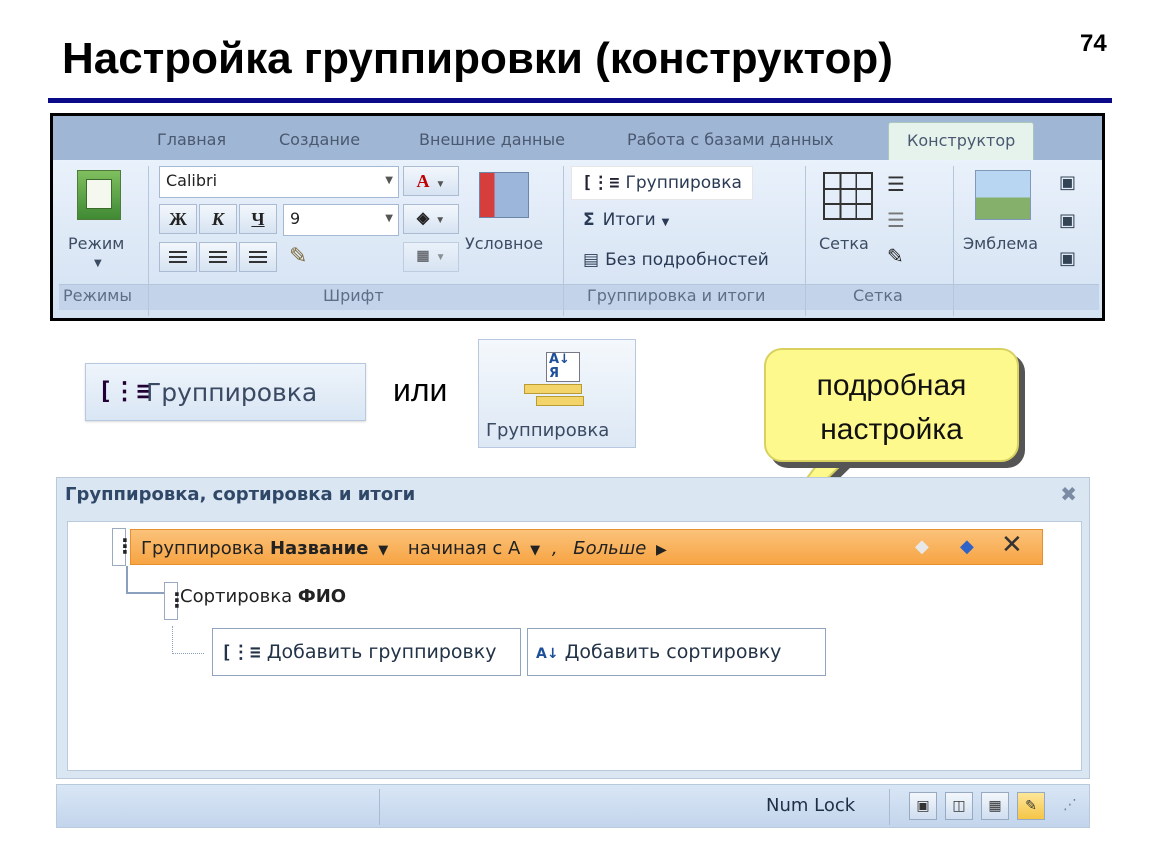  Describe the element at coordinates (492, 139) in the screenshot. I see `tab-external-data: Внешние данные` at that location.